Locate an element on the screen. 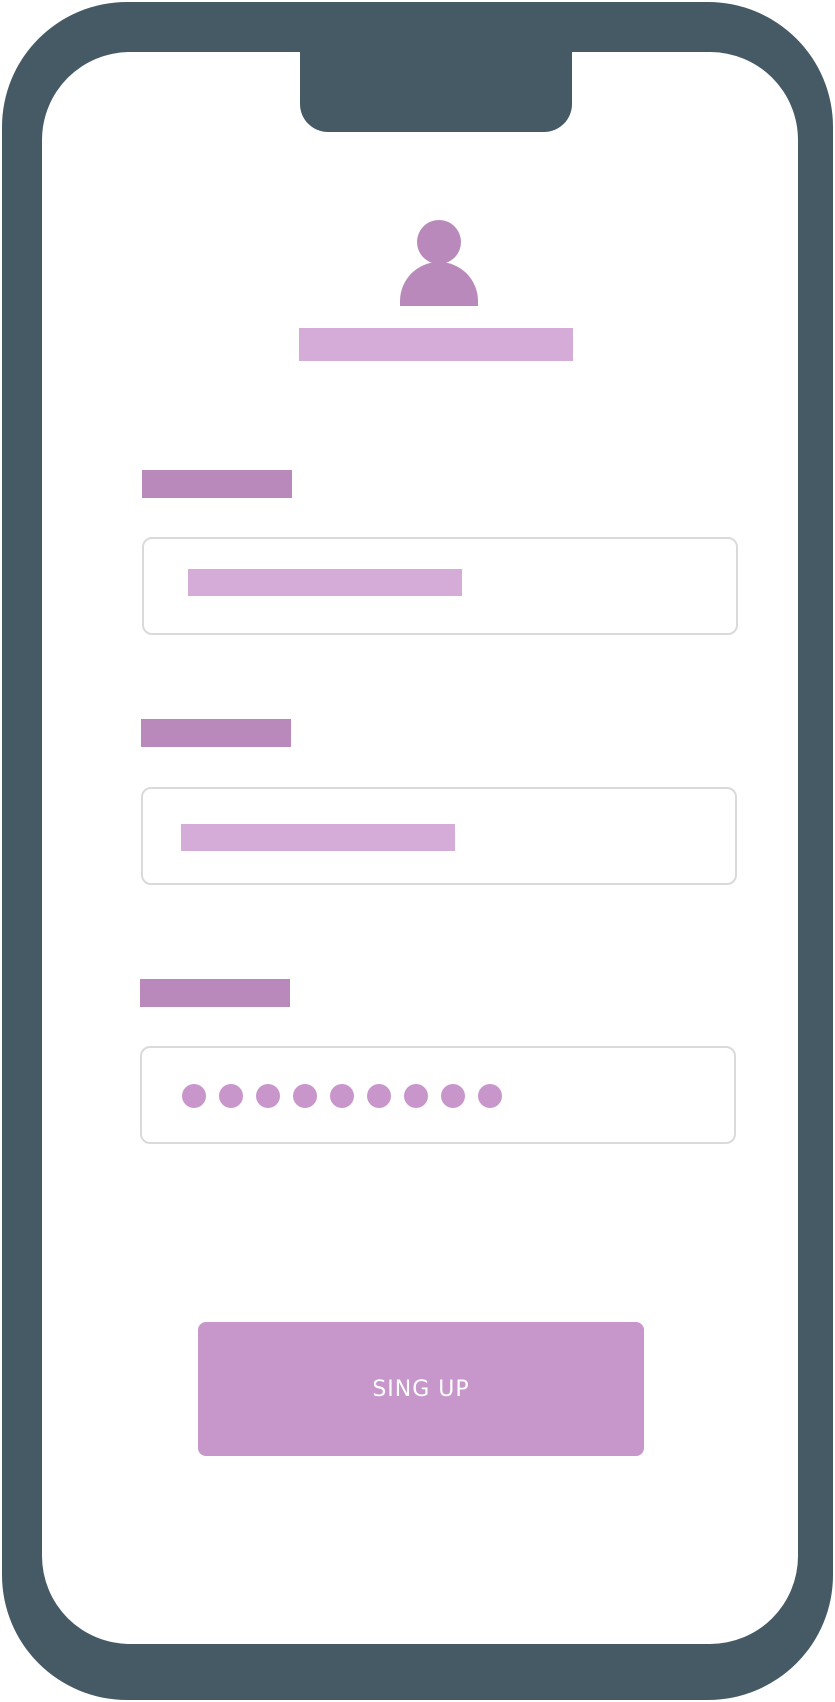 The height and width of the screenshot is (1702, 835). phone-notch is located at coordinates (436, 92).